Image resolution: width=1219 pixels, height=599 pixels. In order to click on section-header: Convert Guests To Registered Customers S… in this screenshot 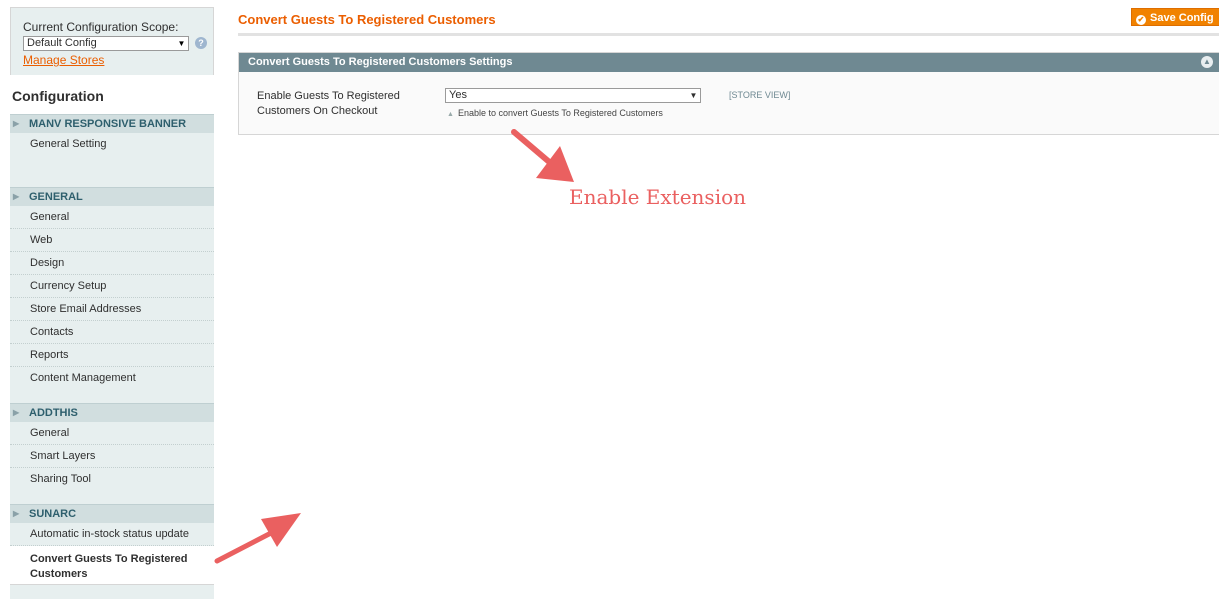, I will do `click(729, 62)`.